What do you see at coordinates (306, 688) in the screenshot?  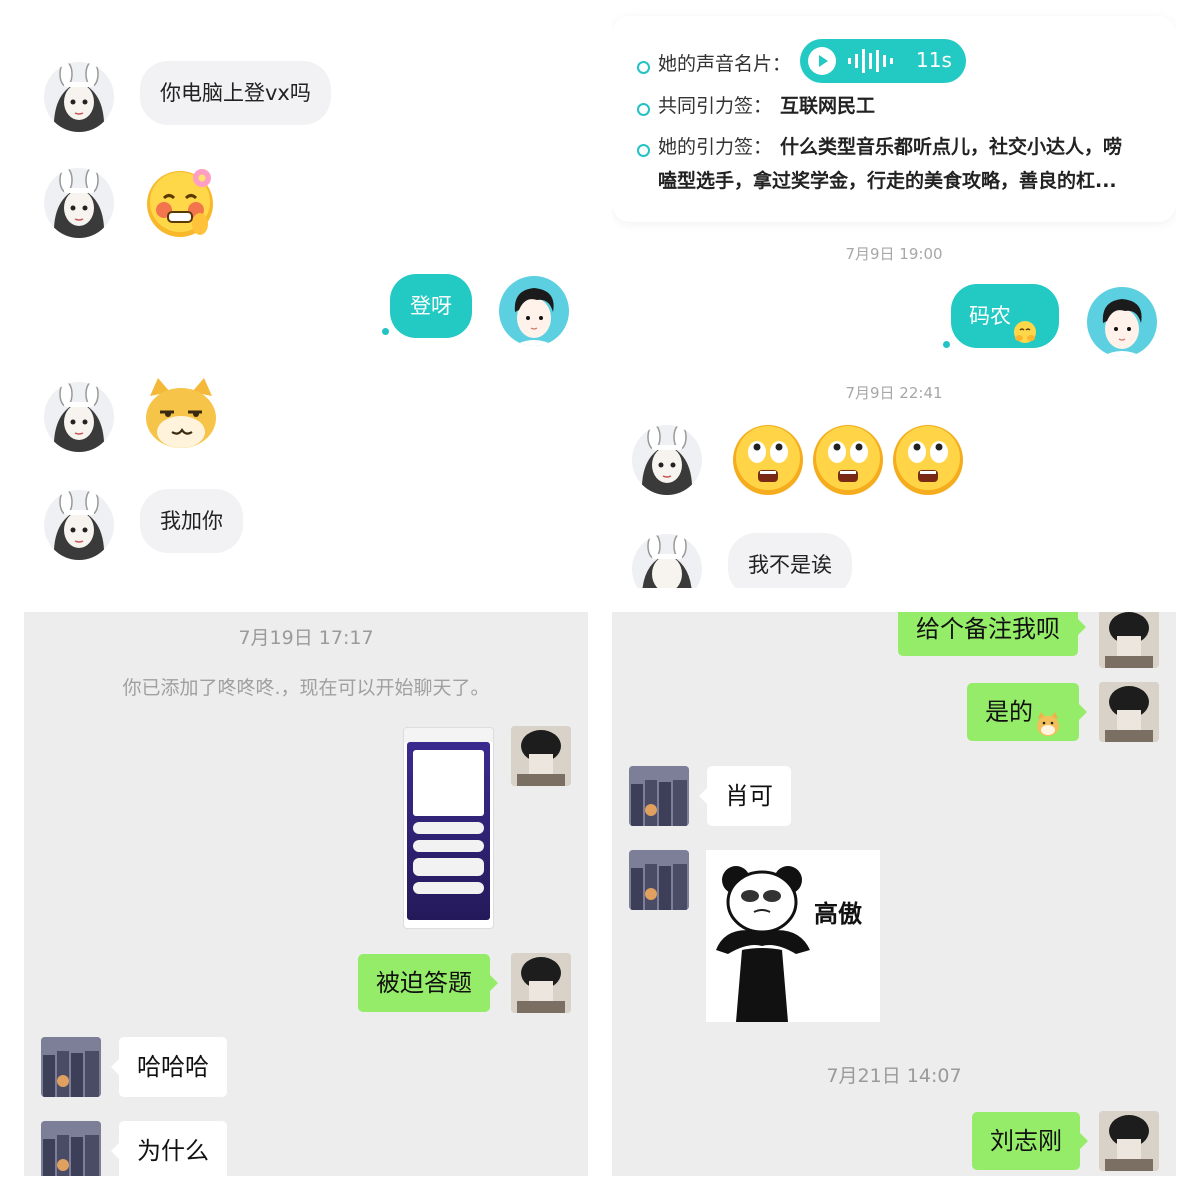 I see `system-notice: 你已添加了咚咚咚.，现在可以开始聊天了。` at bounding box center [306, 688].